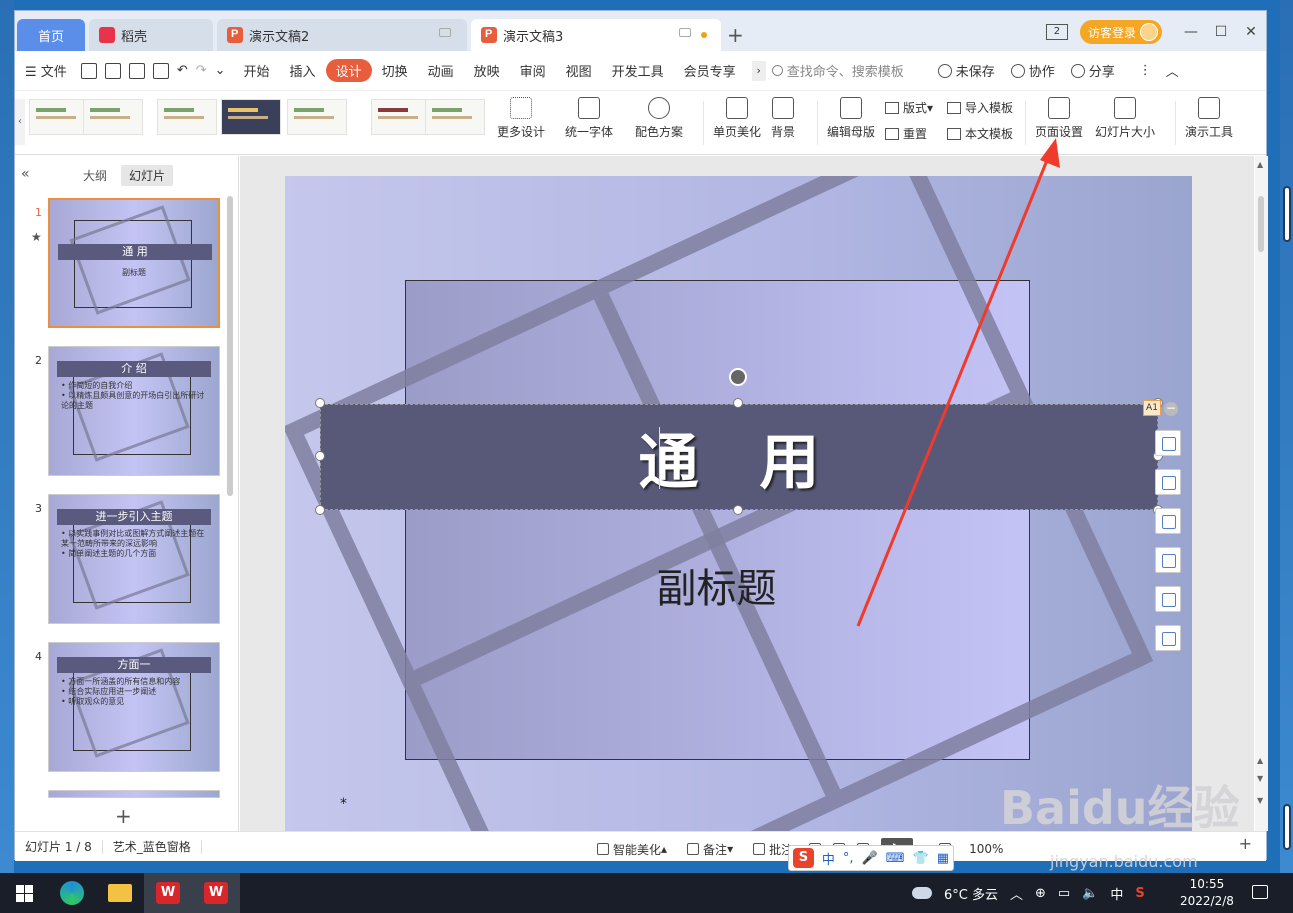 This screenshot has width=1293, height=913. Describe the element at coordinates (46, 70) in the screenshot. I see `file-menu: ☰ 文件` at that location.